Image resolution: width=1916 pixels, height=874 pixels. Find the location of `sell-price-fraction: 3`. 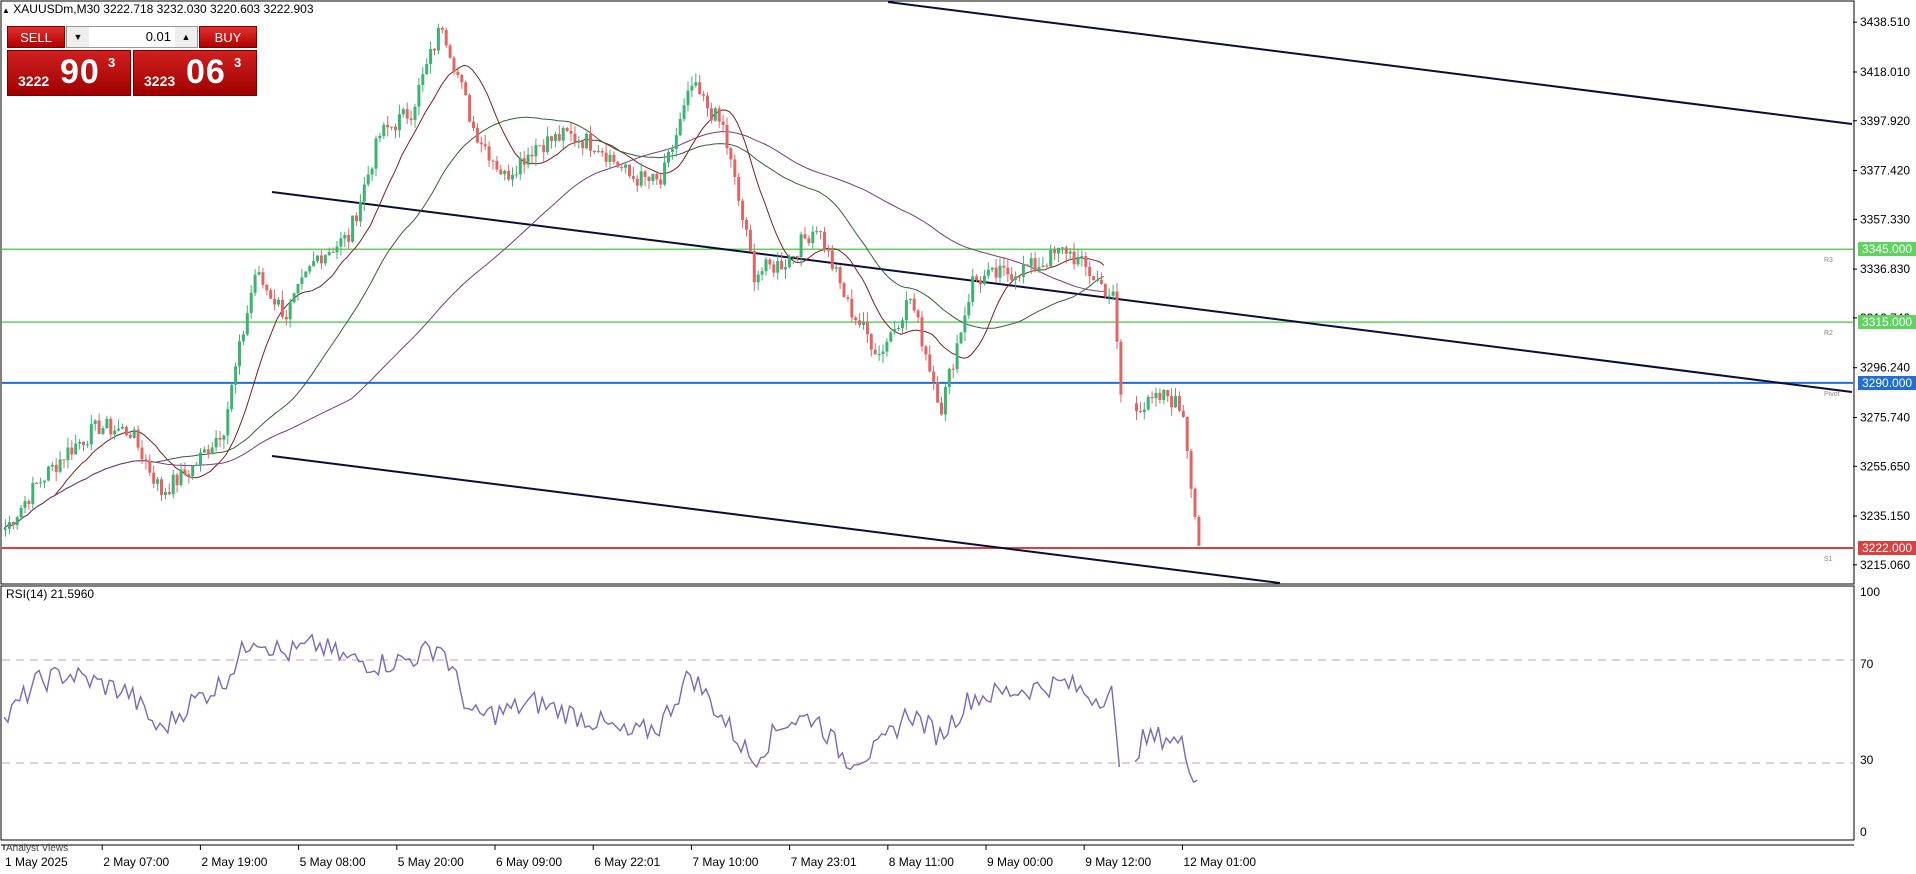

sell-price-fraction: 3 is located at coordinates (112, 62).